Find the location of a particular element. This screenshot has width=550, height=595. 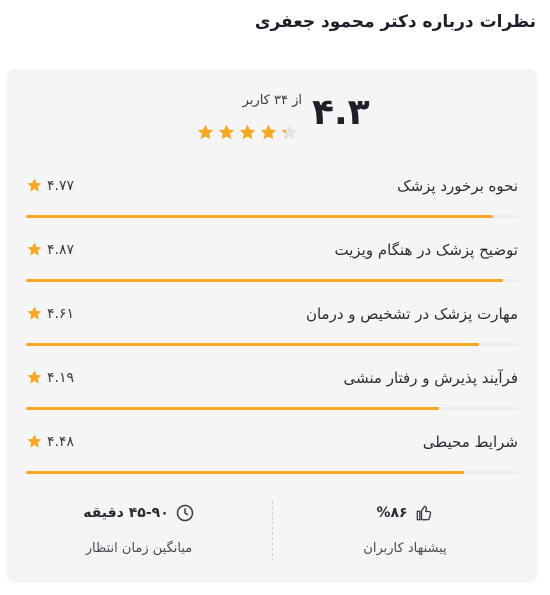

average-stars is located at coordinates (247, 132).